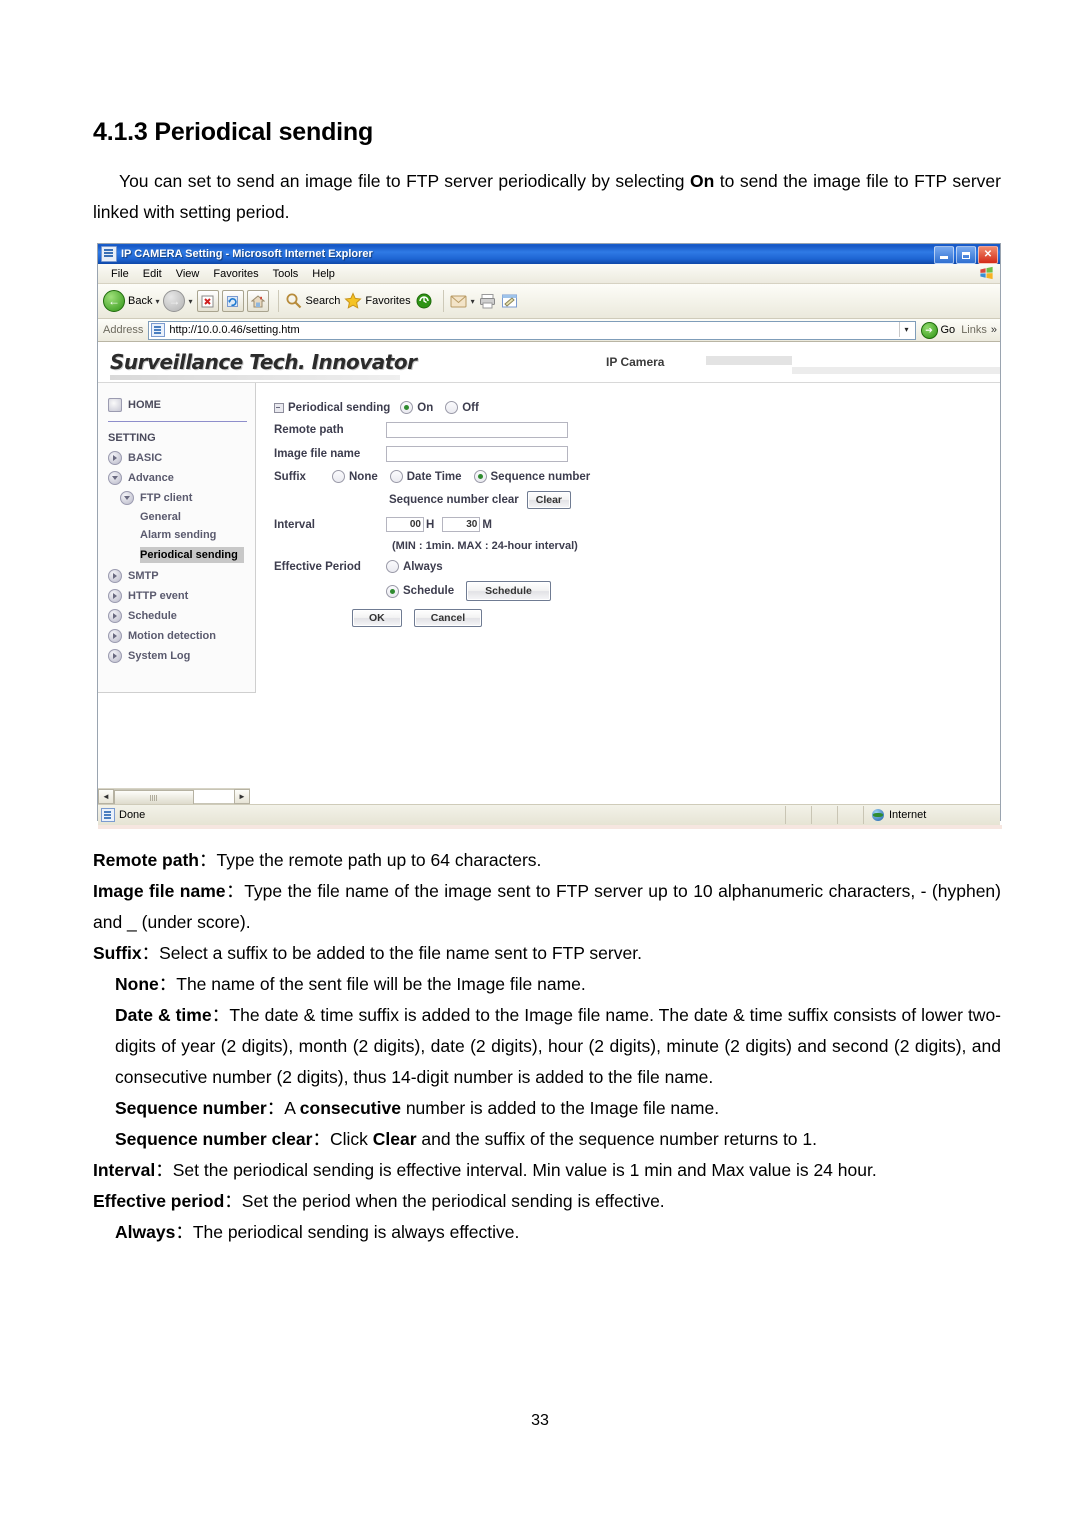 This screenshot has height=1527, width=1080. I want to click on effective-schedule-radio, so click(392, 591).